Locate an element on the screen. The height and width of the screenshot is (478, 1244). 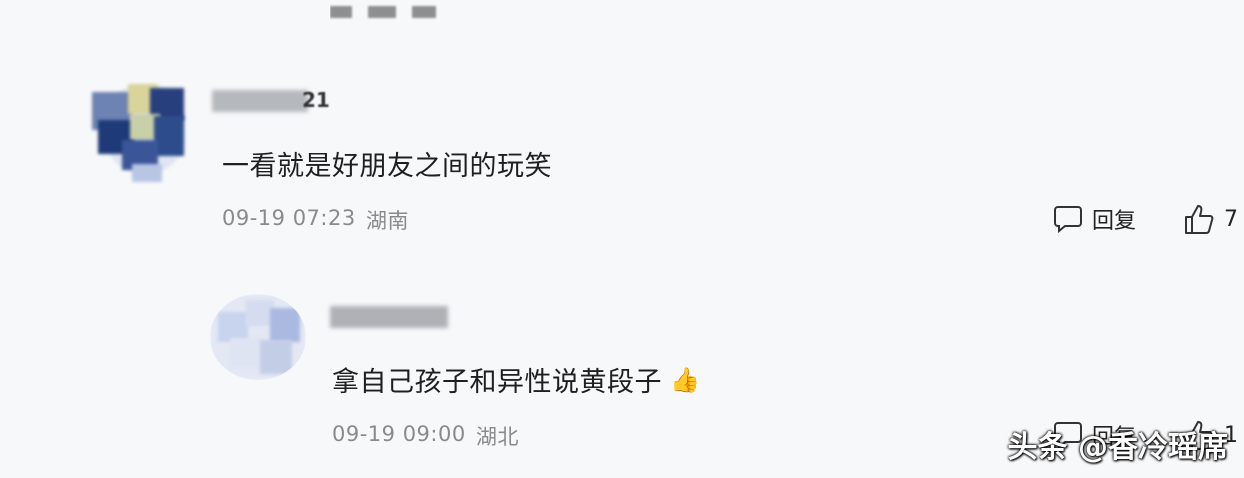
like-count: 7 is located at coordinates (1231, 219).